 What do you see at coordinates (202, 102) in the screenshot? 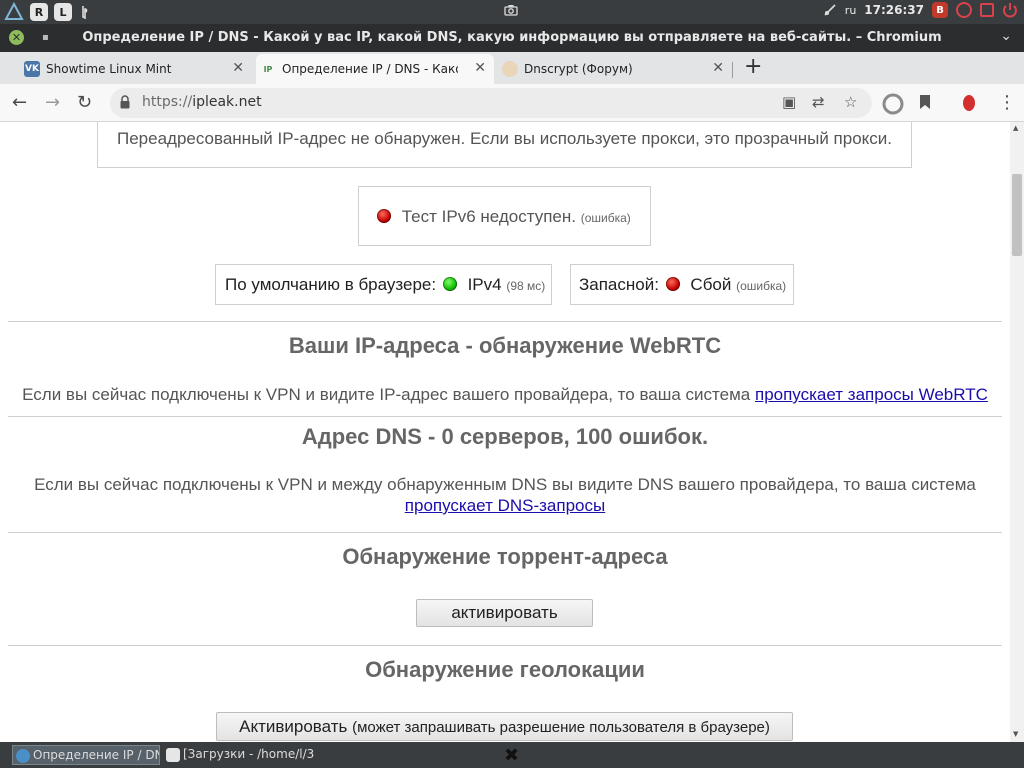
I see `url-text: https://ipleak.net` at bounding box center [202, 102].